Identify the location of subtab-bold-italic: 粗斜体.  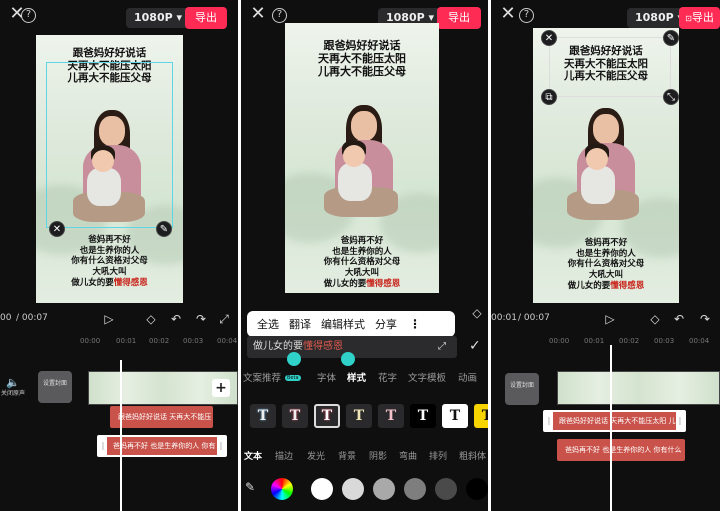
(472, 455).